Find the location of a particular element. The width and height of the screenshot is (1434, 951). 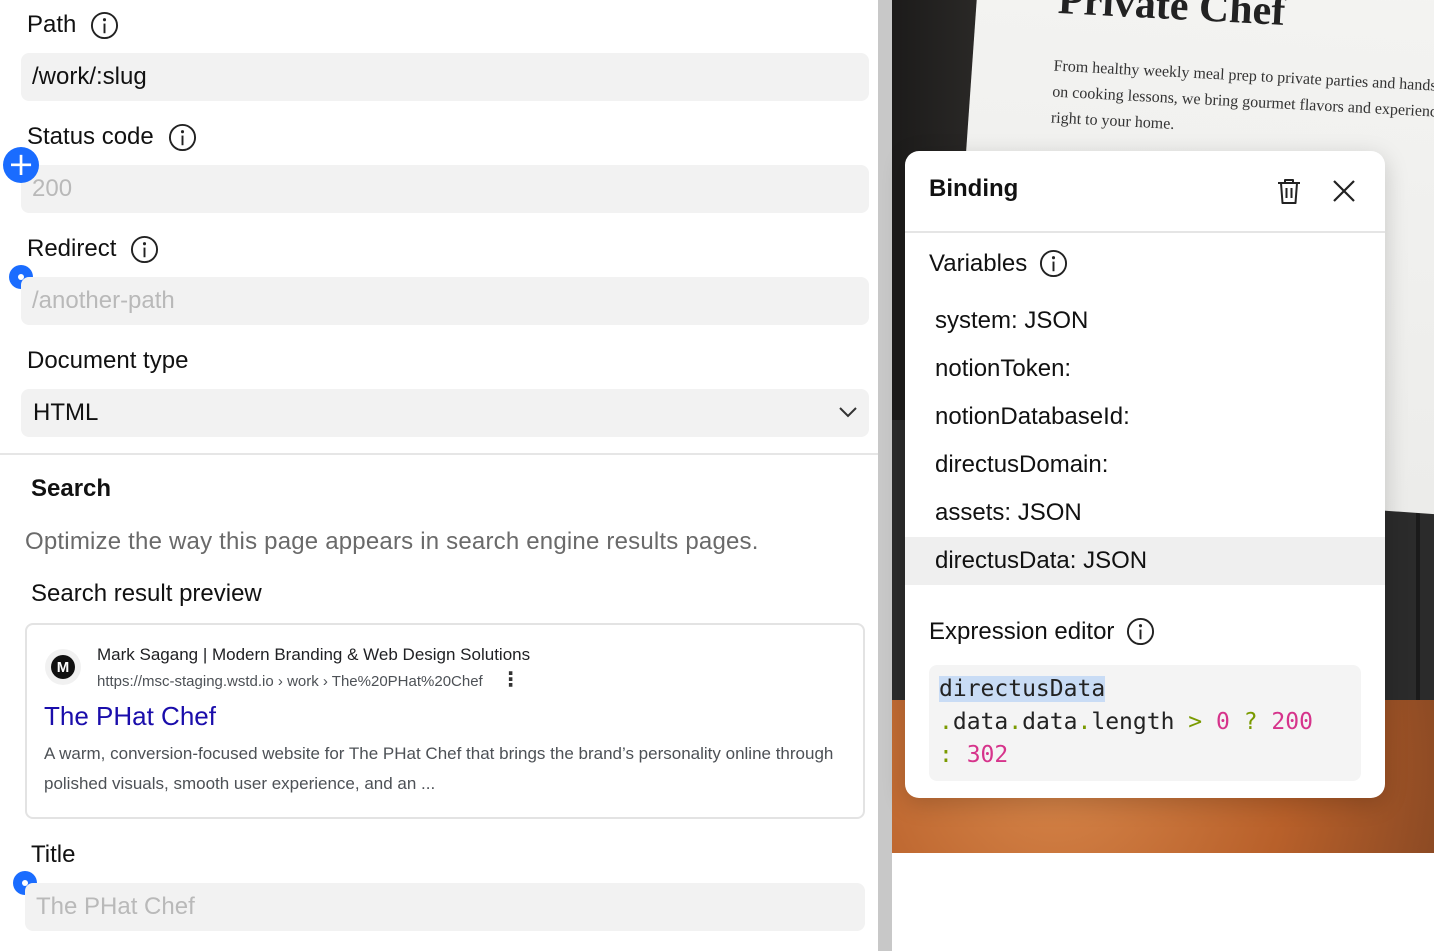

status-code-label-text: Status code is located at coordinates (90, 136).